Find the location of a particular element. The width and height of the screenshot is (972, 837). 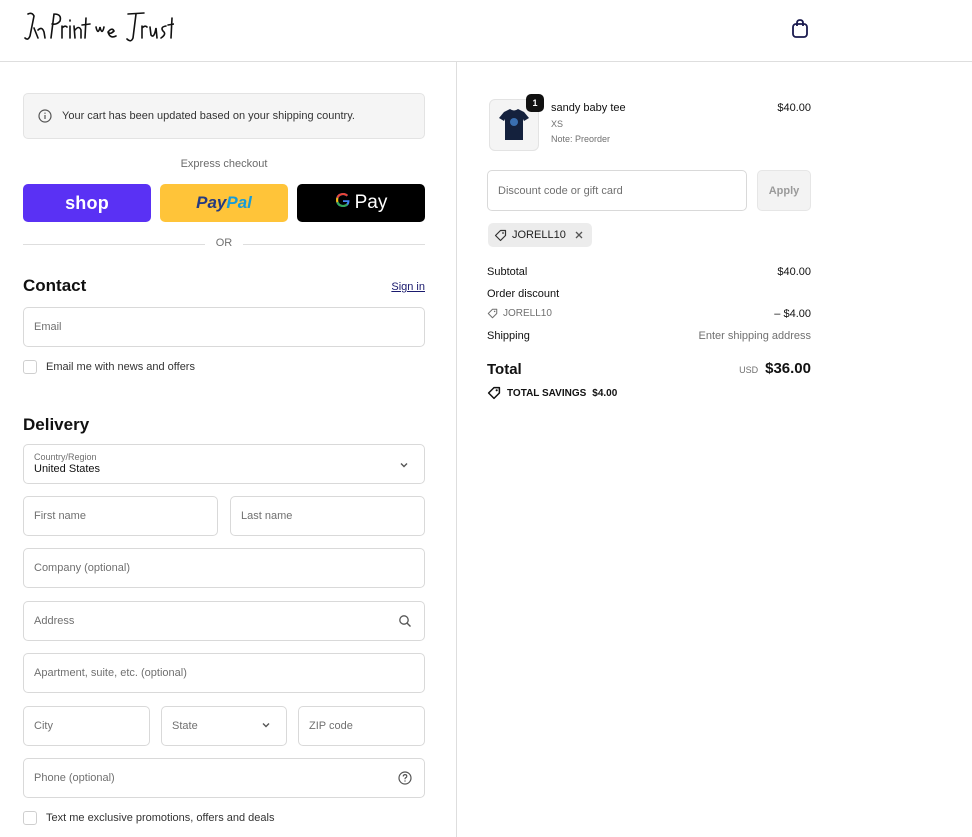

currency-code: USD is located at coordinates (749, 370).